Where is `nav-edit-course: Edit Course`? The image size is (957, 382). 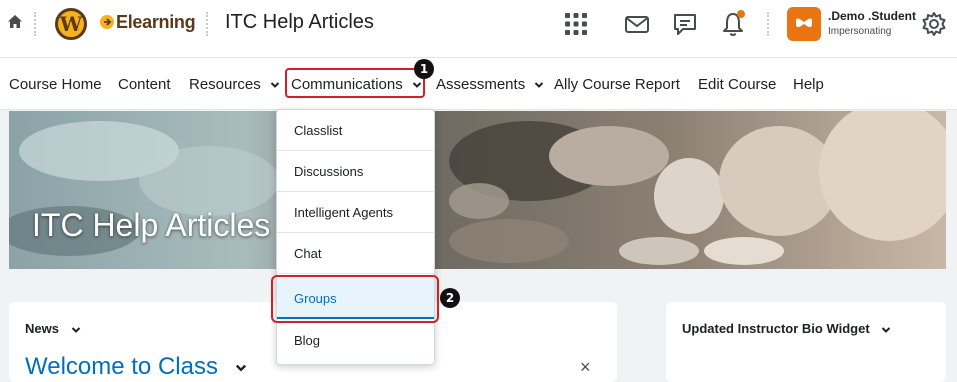 nav-edit-course: Edit Course is located at coordinates (737, 84).